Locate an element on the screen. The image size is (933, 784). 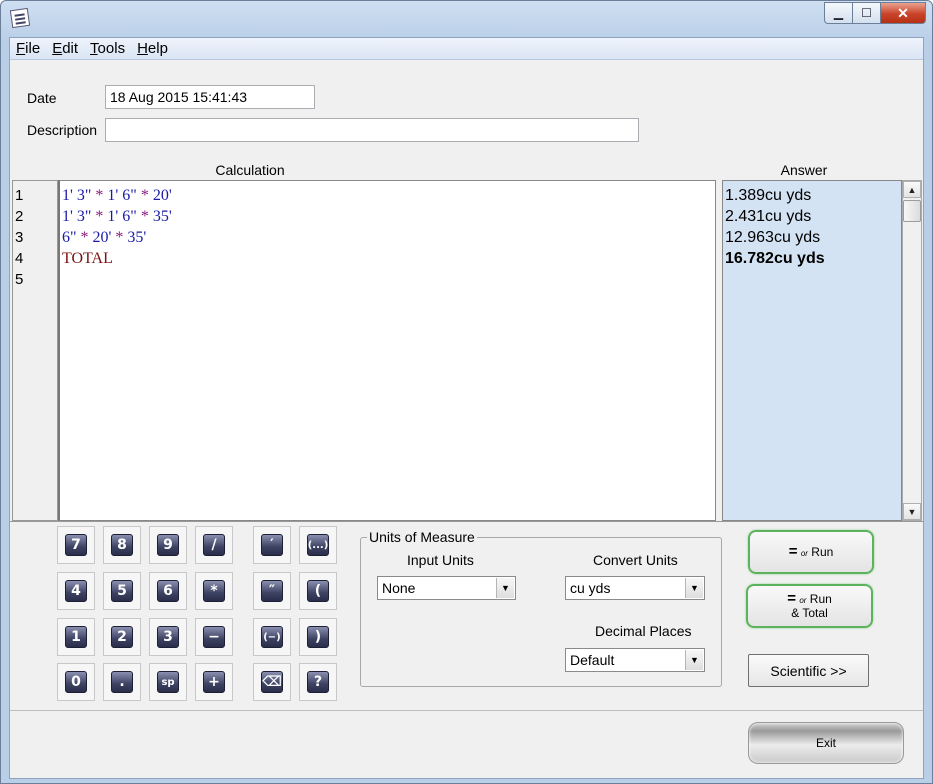
key-space-icon: sp is located at coordinates (168, 682).